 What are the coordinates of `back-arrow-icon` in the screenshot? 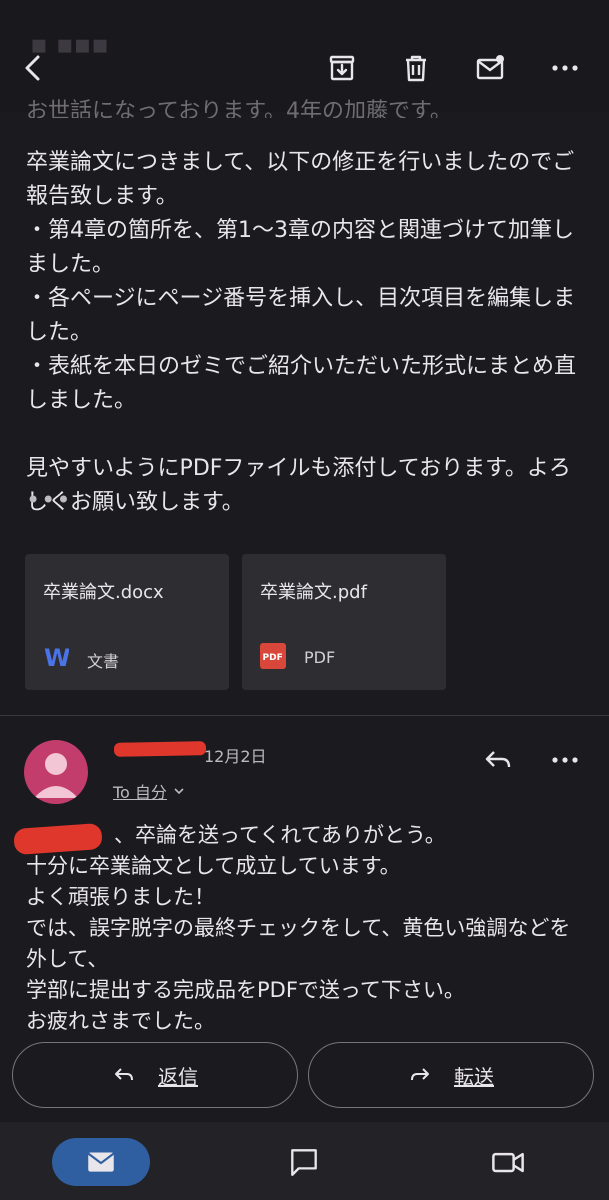 It's located at (34, 68).